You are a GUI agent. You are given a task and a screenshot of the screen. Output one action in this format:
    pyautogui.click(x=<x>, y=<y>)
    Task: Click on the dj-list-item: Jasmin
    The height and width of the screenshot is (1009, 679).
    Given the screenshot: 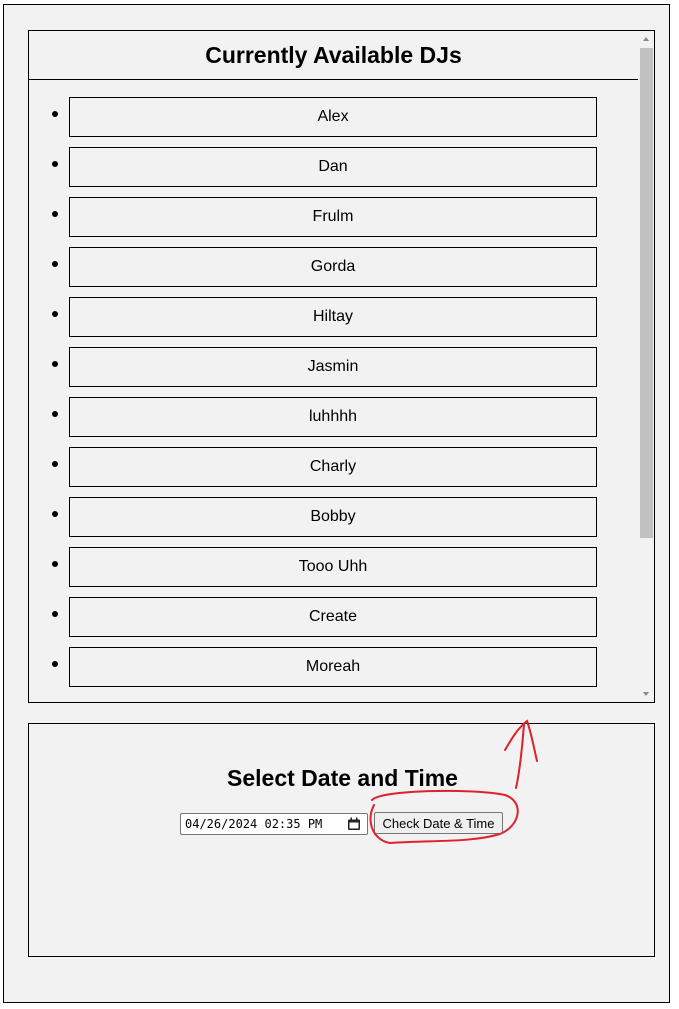 What is the action you would take?
    pyautogui.click(x=333, y=372)
    